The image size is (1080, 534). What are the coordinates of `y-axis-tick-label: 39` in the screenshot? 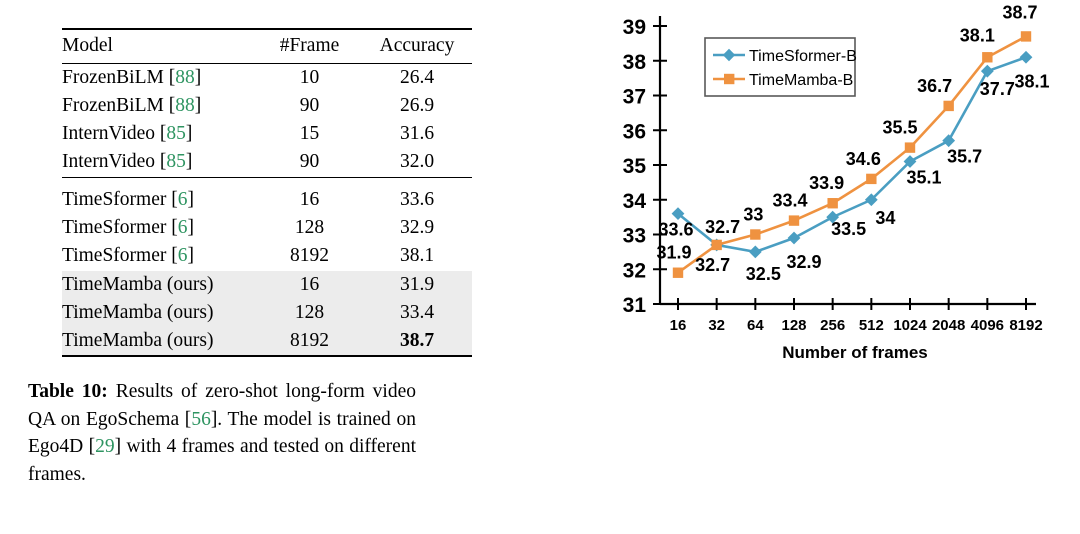 It's located at (634, 27).